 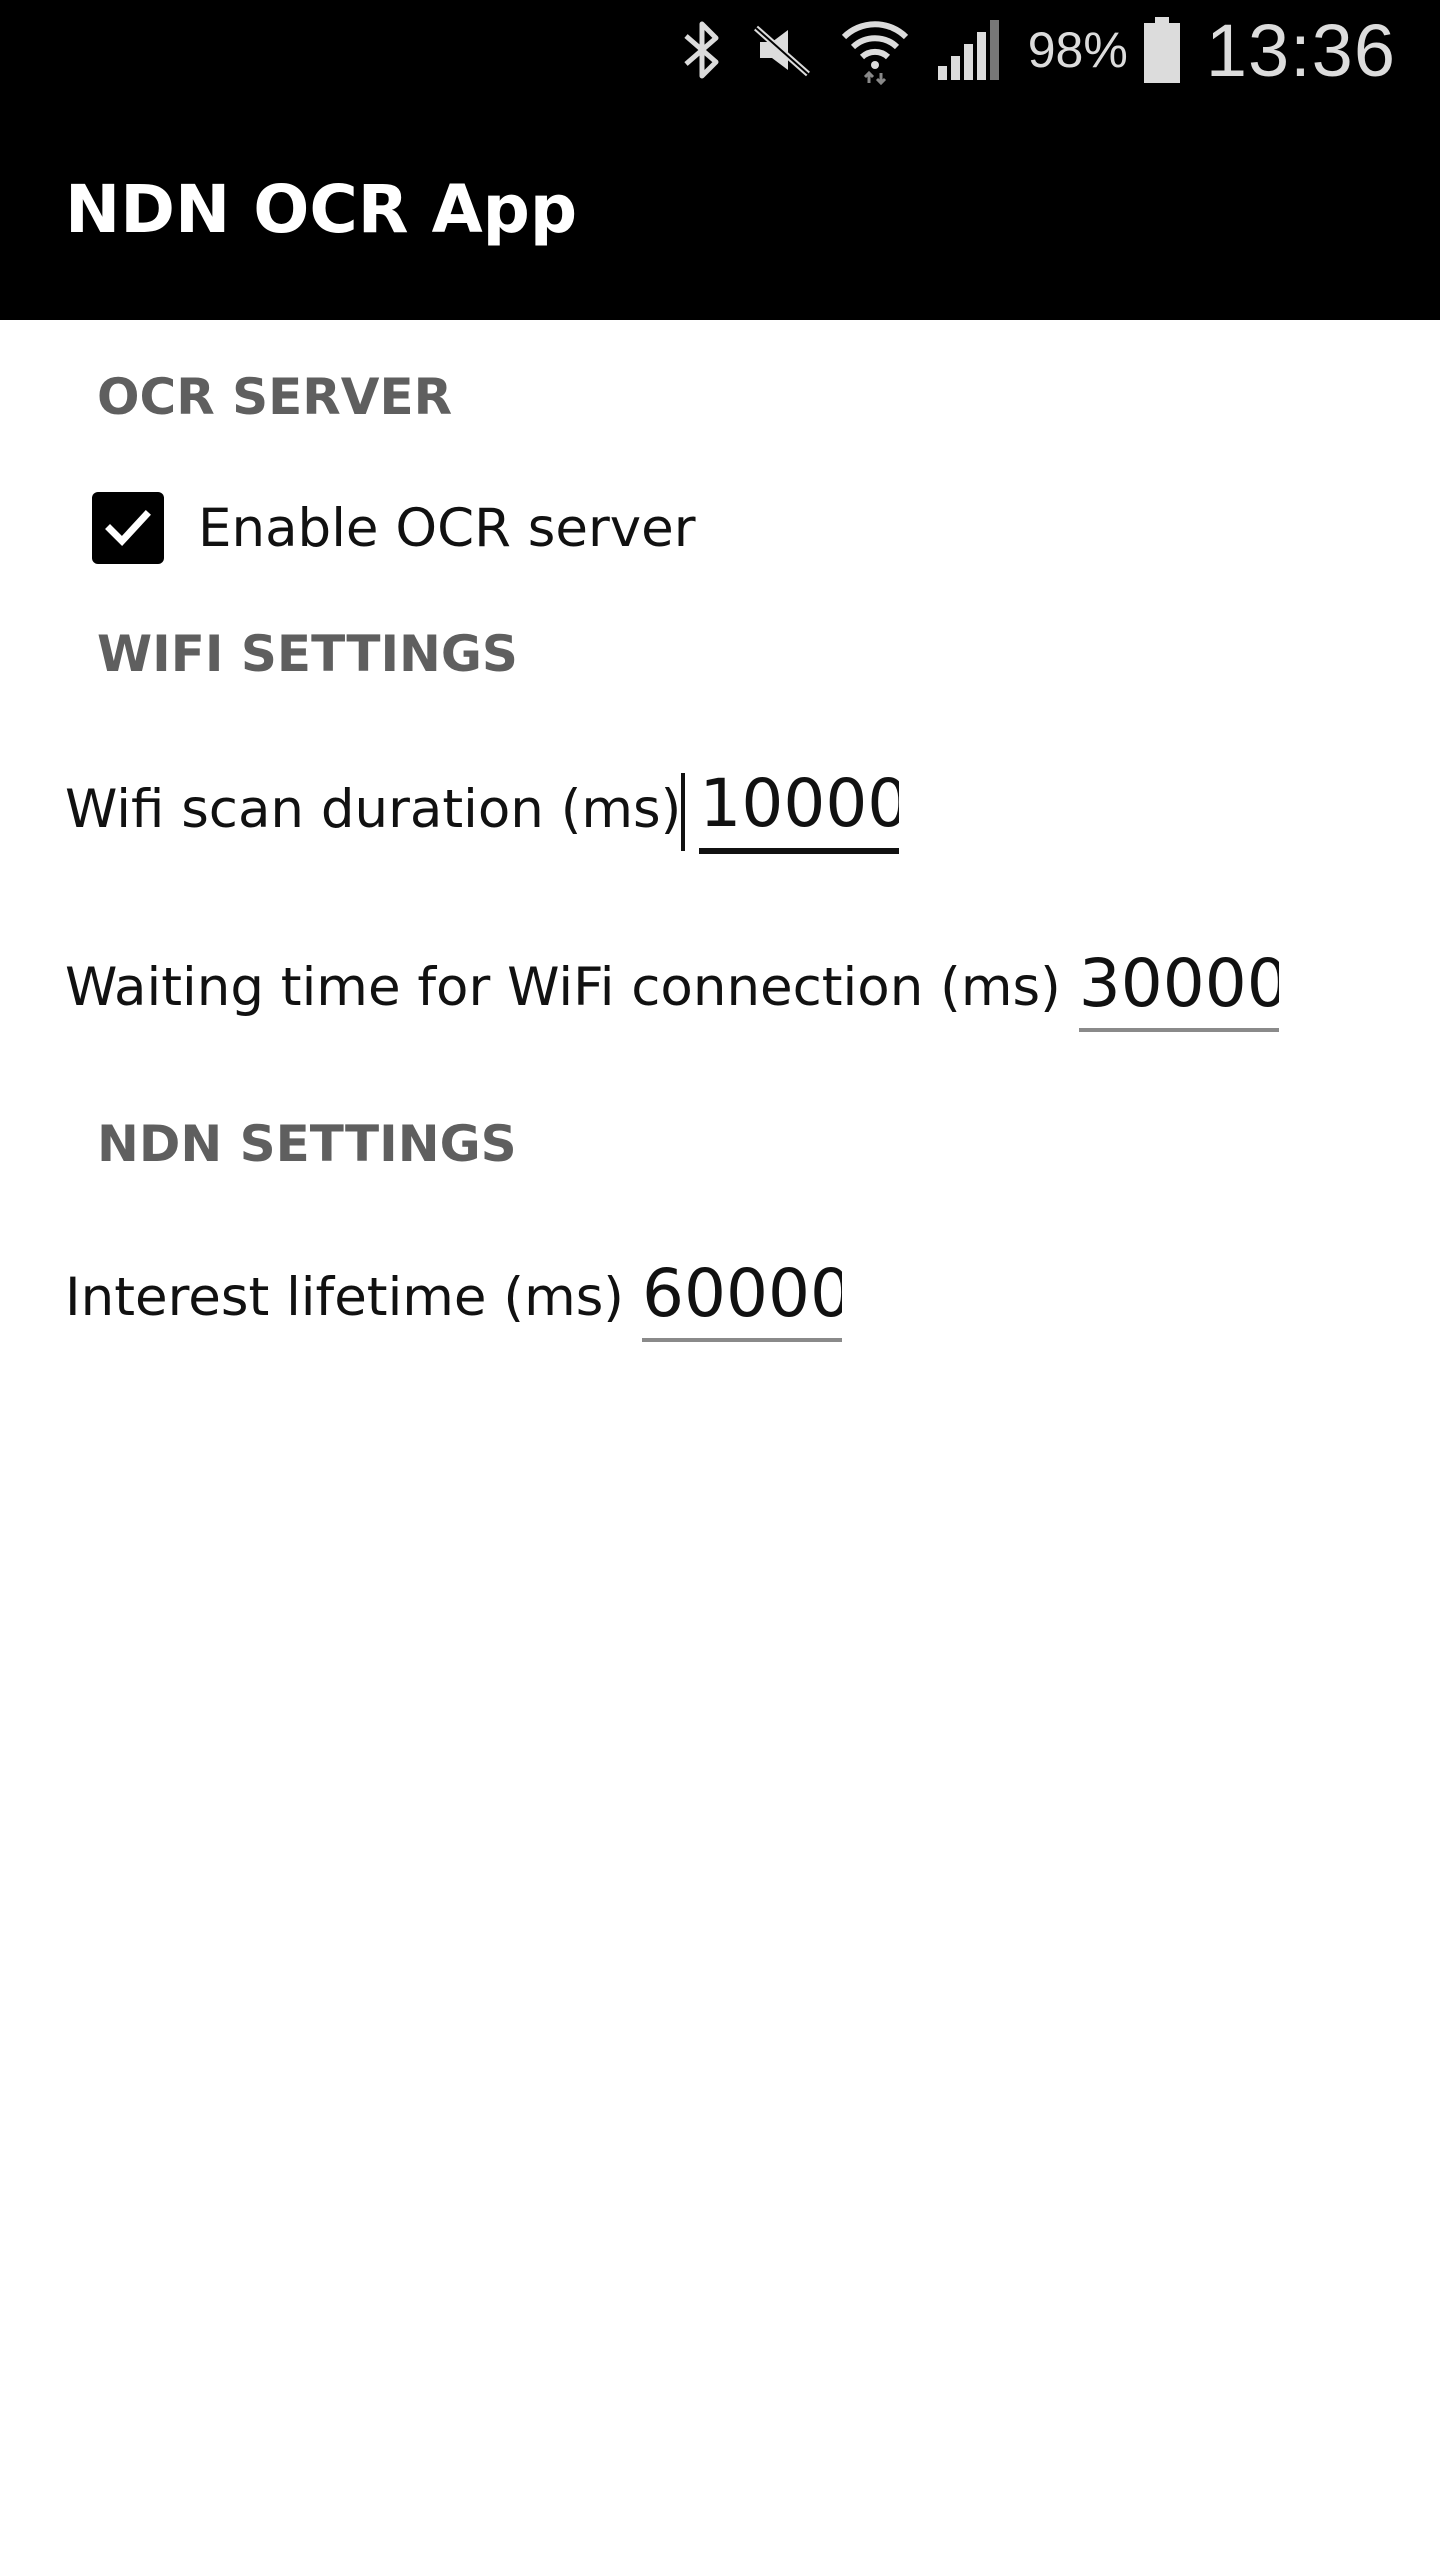 What do you see at coordinates (799, 809) in the screenshot?
I see `wifi-scan-duration-input` at bounding box center [799, 809].